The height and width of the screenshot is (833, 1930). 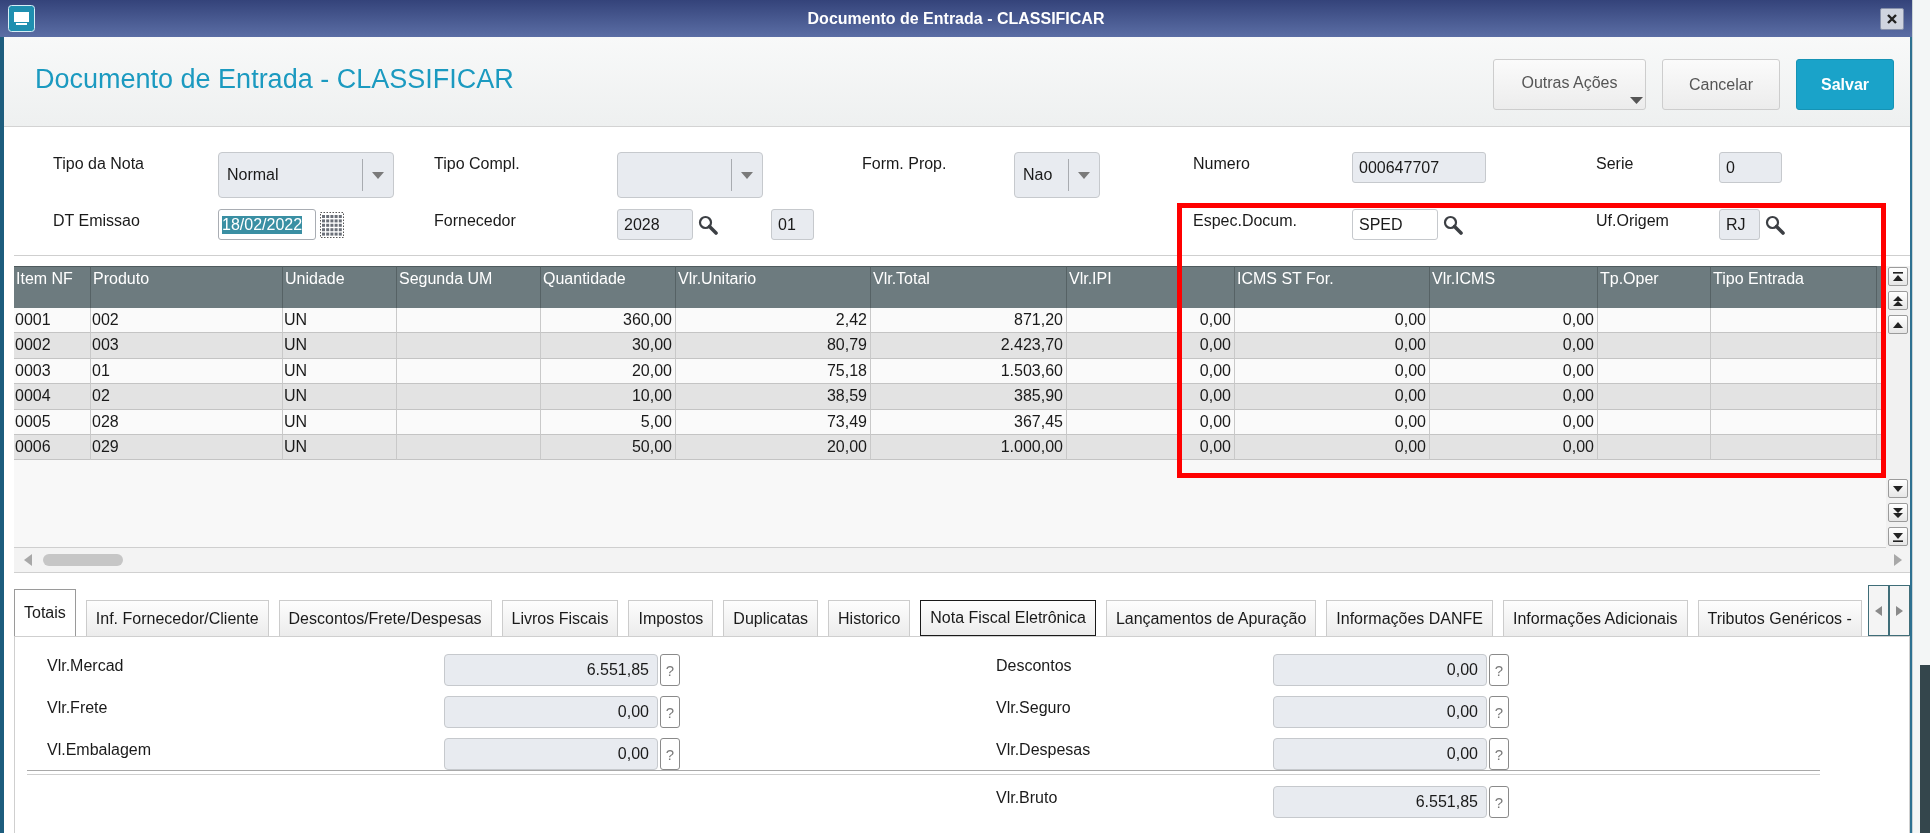 What do you see at coordinates (1419, 167) in the screenshot?
I see `text-field: 000647707` at bounding box center [1419, 167].